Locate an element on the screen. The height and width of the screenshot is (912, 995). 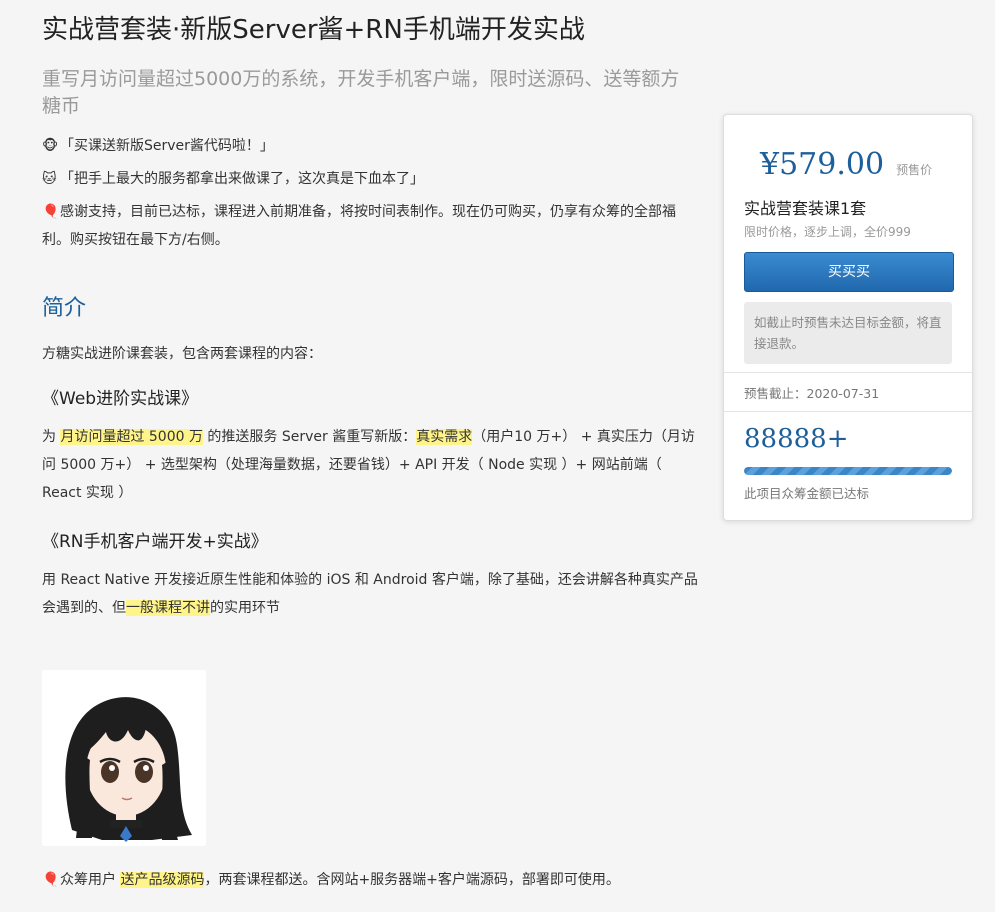
funding-progress-fill is located at coordinates (848, 471).